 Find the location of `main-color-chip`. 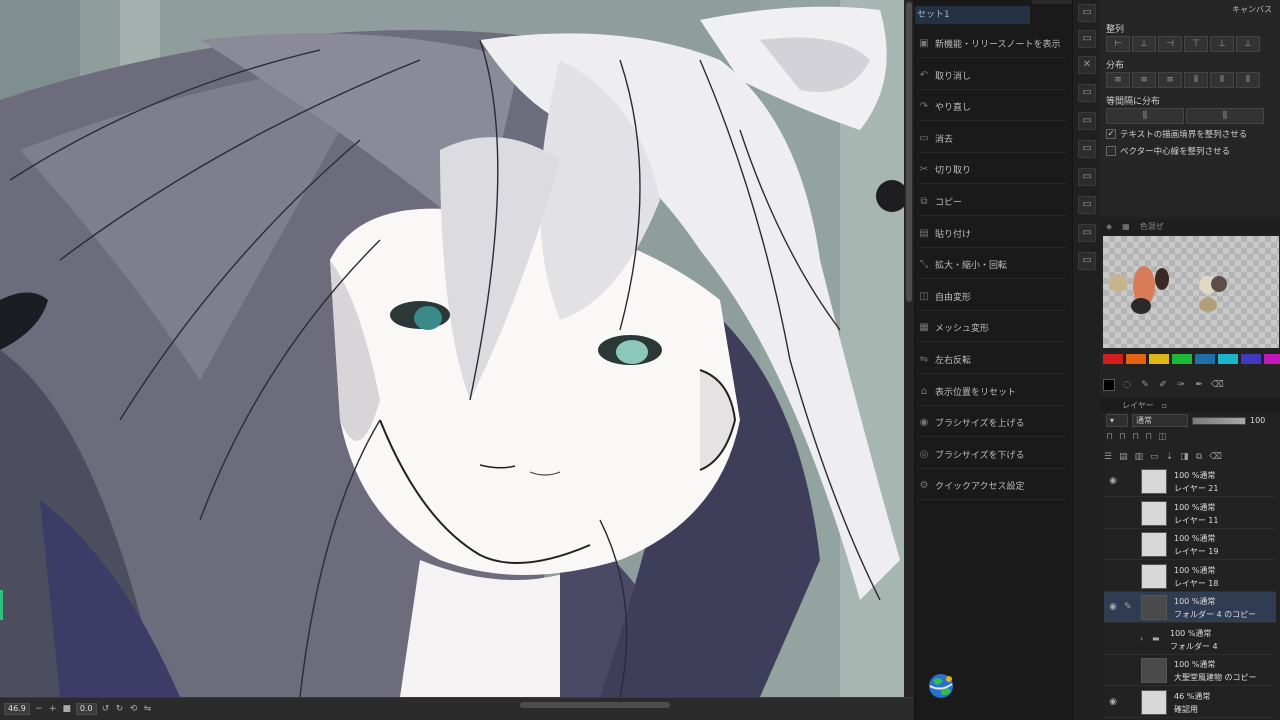

main-color-chip is located at coordinates (1109, 385).